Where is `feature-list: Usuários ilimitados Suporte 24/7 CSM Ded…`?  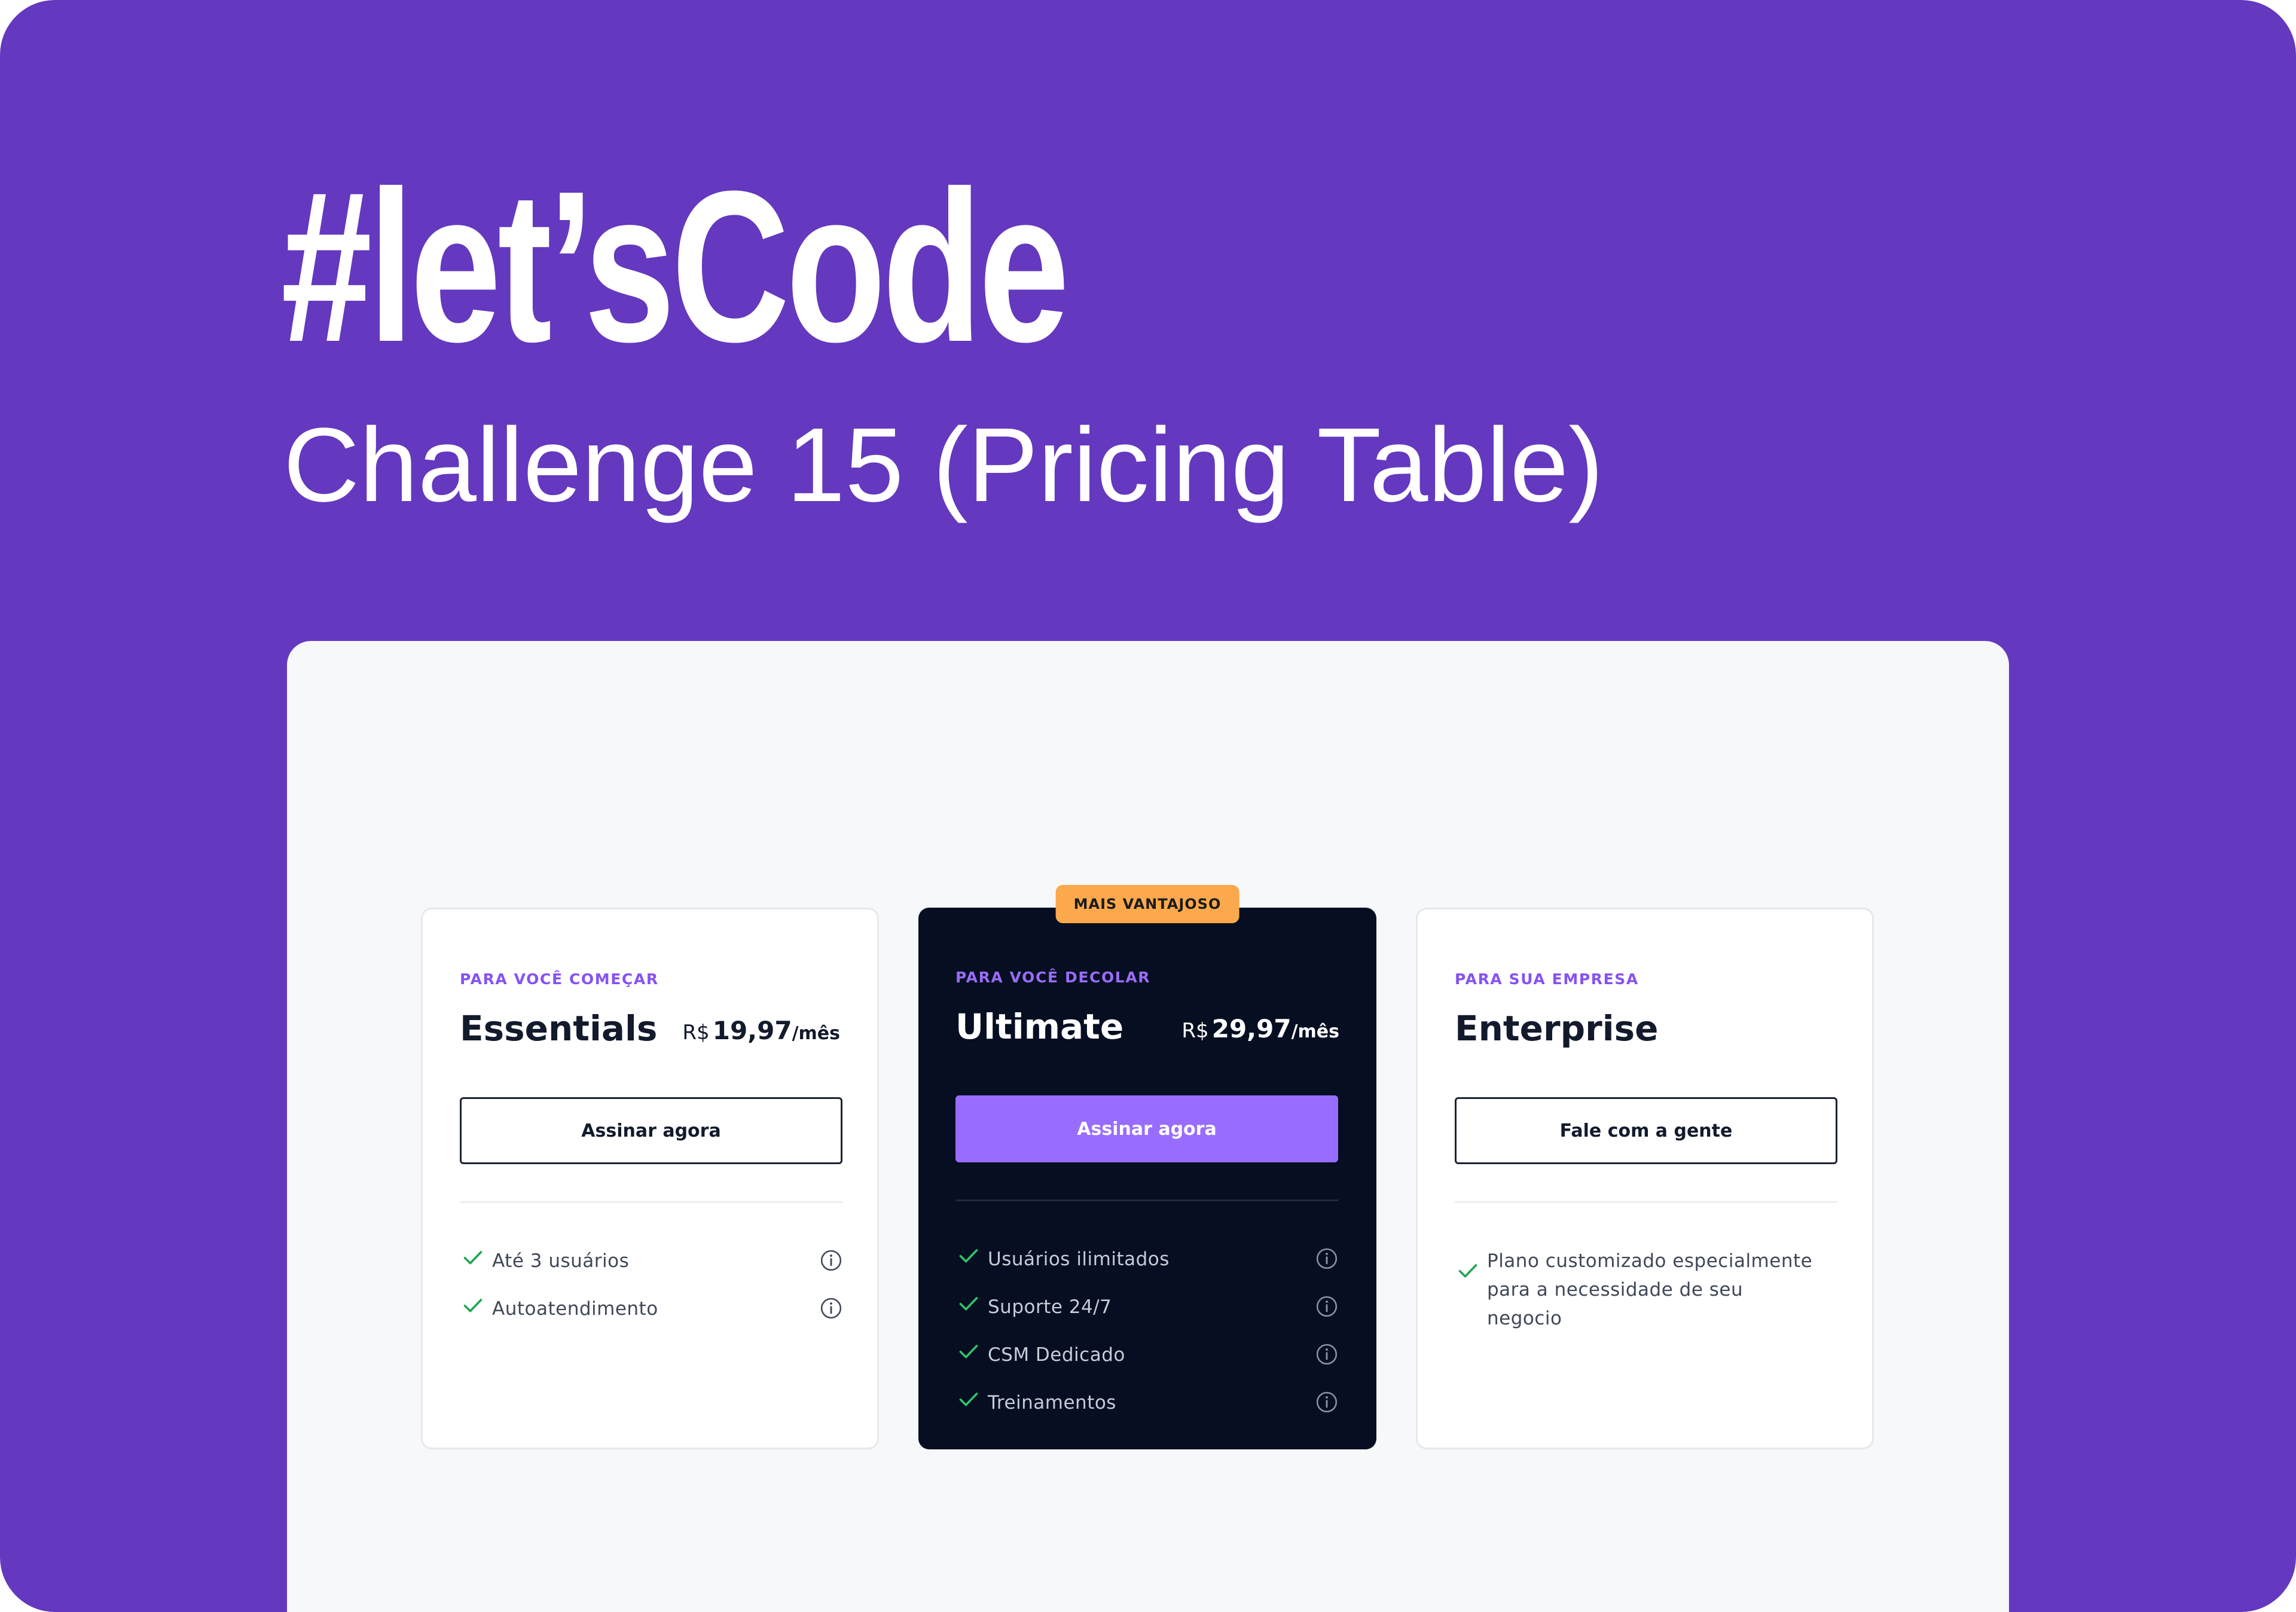 feature-list: Usuários ilimitados Suporte 24/7 CSM Ded… is located at coordinates (1146, 1341).